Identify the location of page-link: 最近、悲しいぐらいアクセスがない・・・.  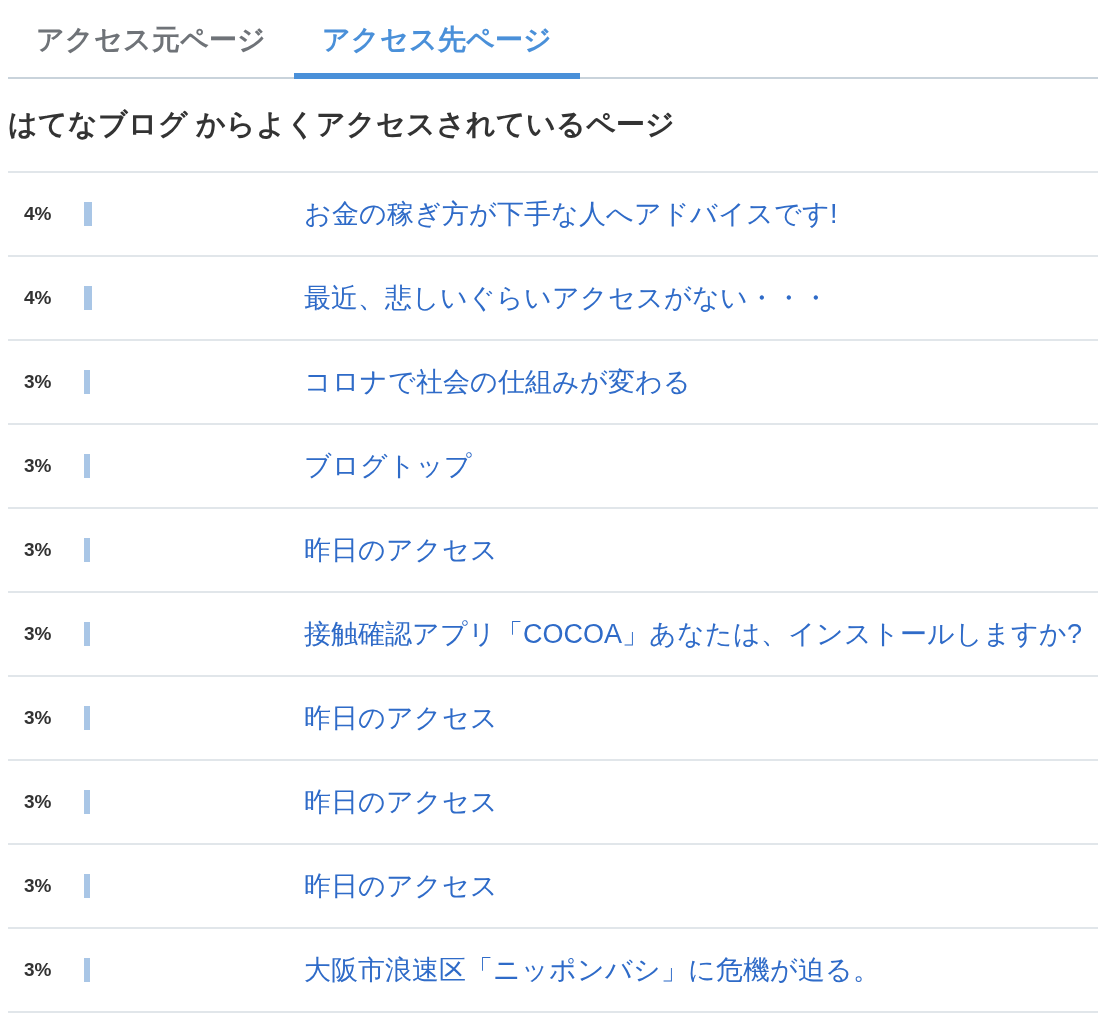
(566, 298).